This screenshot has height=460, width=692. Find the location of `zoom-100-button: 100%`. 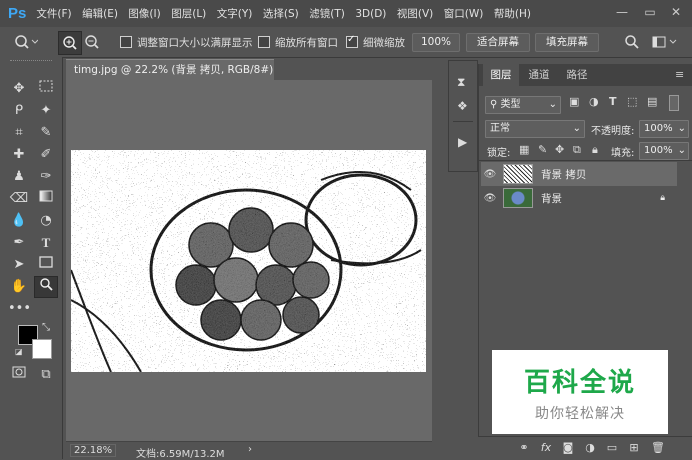

zoom-100-button: 100% is located at coordinates (436, 42).